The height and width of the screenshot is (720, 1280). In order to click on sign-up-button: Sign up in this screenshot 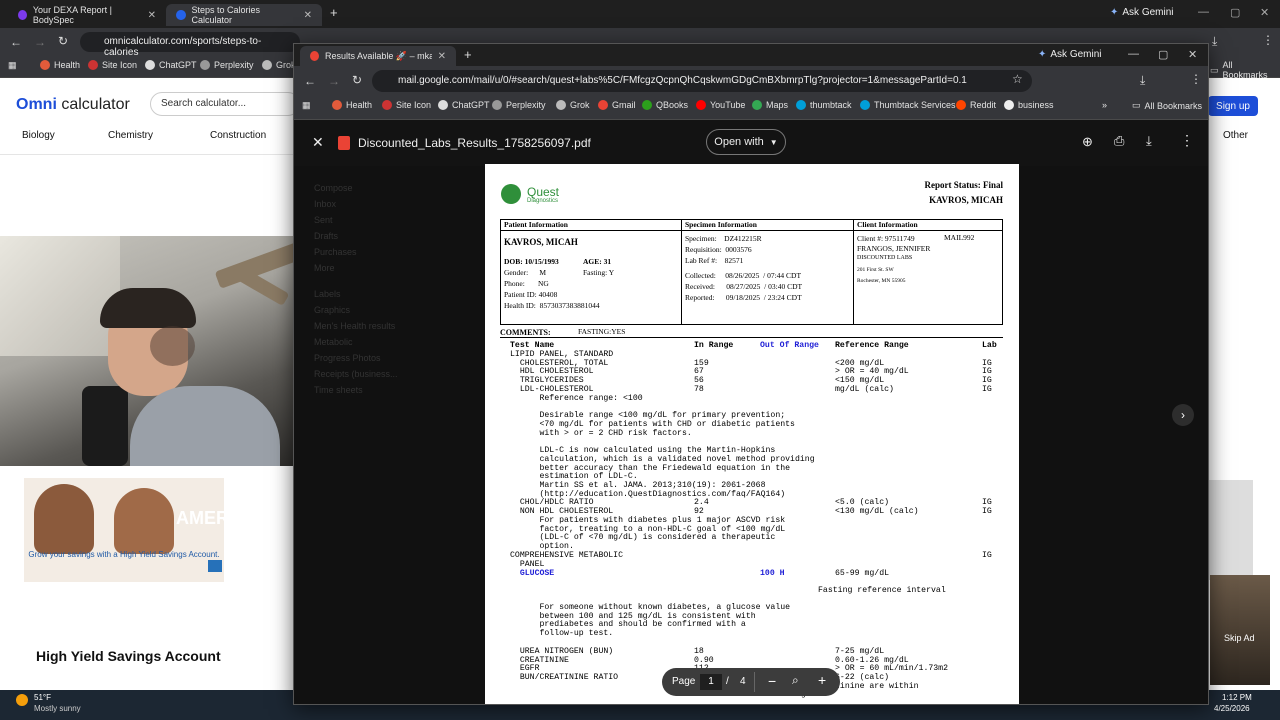, I will do `click(1233, 106)`.